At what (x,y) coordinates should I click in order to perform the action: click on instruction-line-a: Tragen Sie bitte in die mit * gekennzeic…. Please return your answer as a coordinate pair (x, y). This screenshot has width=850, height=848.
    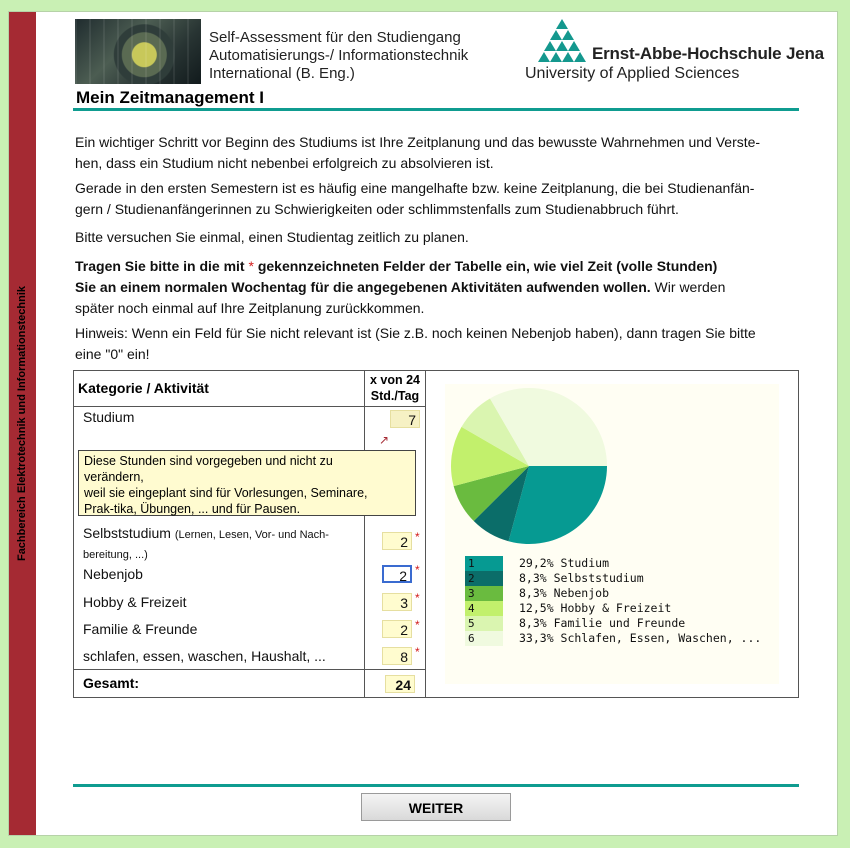
    Looking at the image, I should click on (435, 266).